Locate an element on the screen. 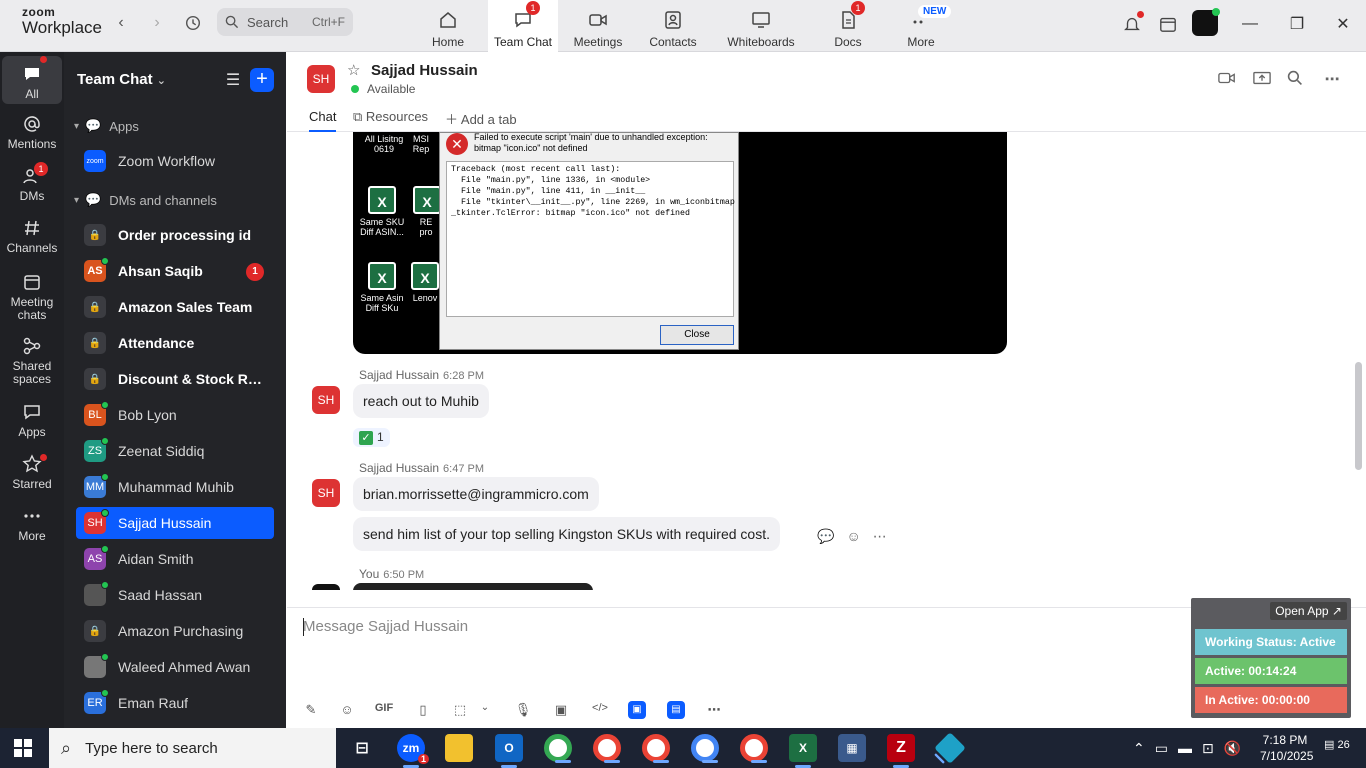  rail-apps: Apps is located at coordinates (32, 420).